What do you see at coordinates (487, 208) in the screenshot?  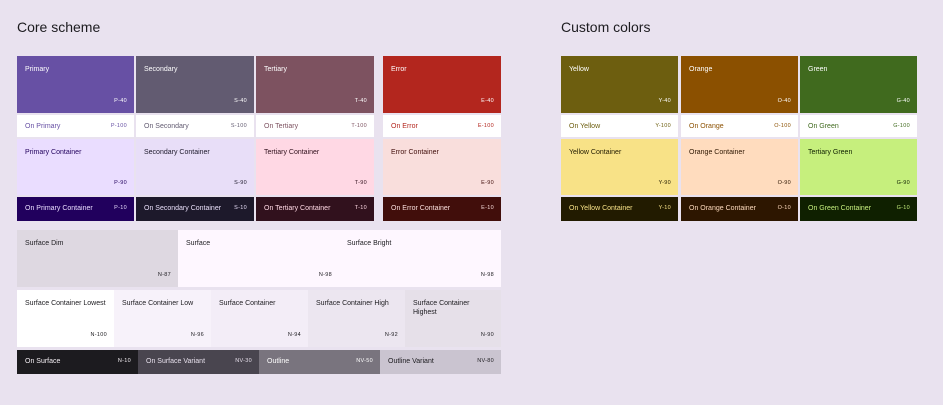 I see `swatch-token: E-10` at bounding box center [487, 208].